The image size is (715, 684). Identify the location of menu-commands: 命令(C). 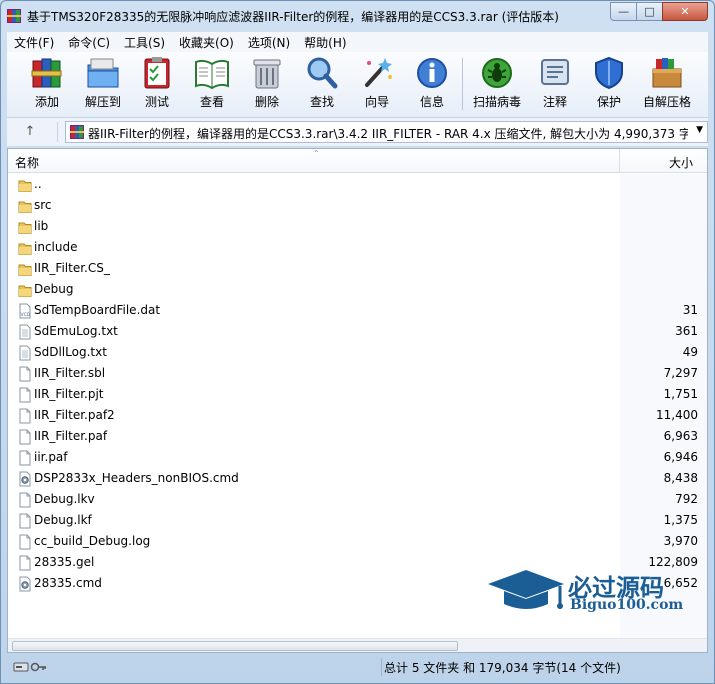
(89, 42).